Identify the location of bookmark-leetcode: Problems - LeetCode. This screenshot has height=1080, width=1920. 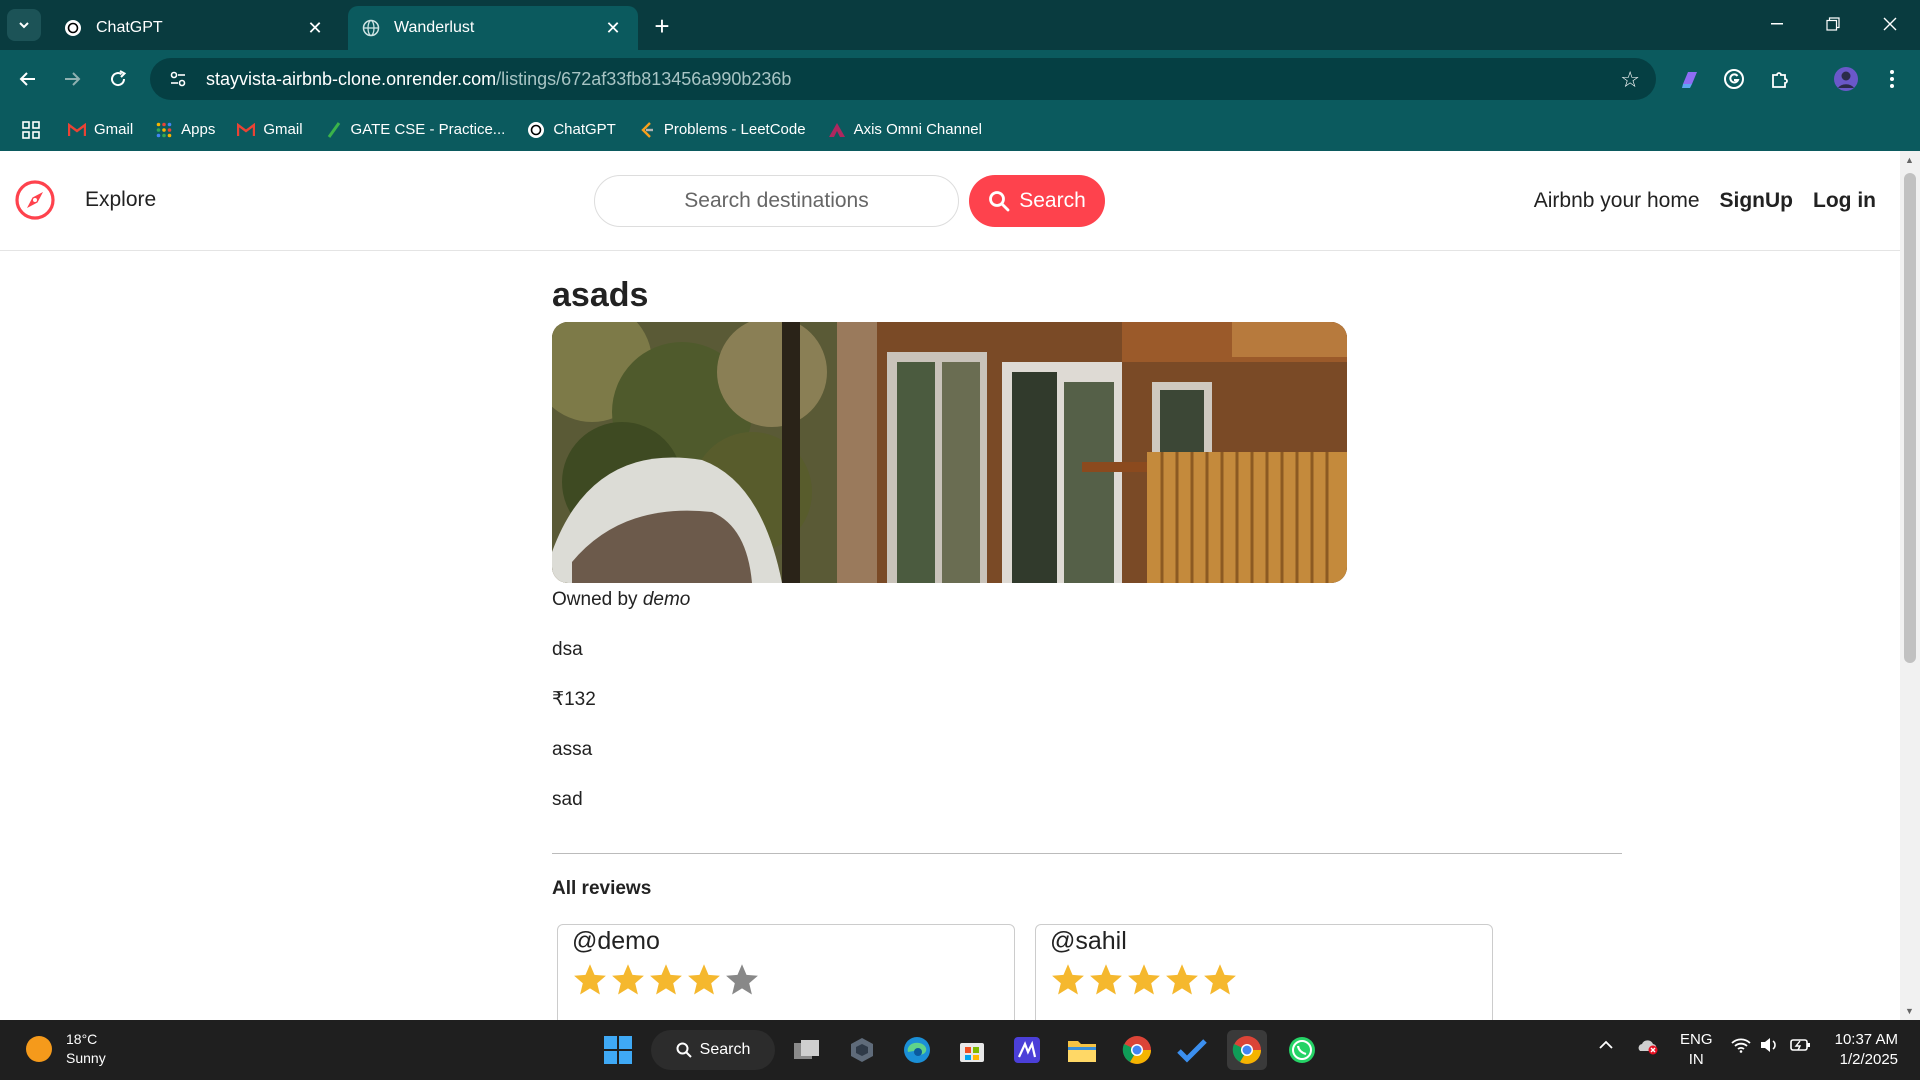
(722, 130).